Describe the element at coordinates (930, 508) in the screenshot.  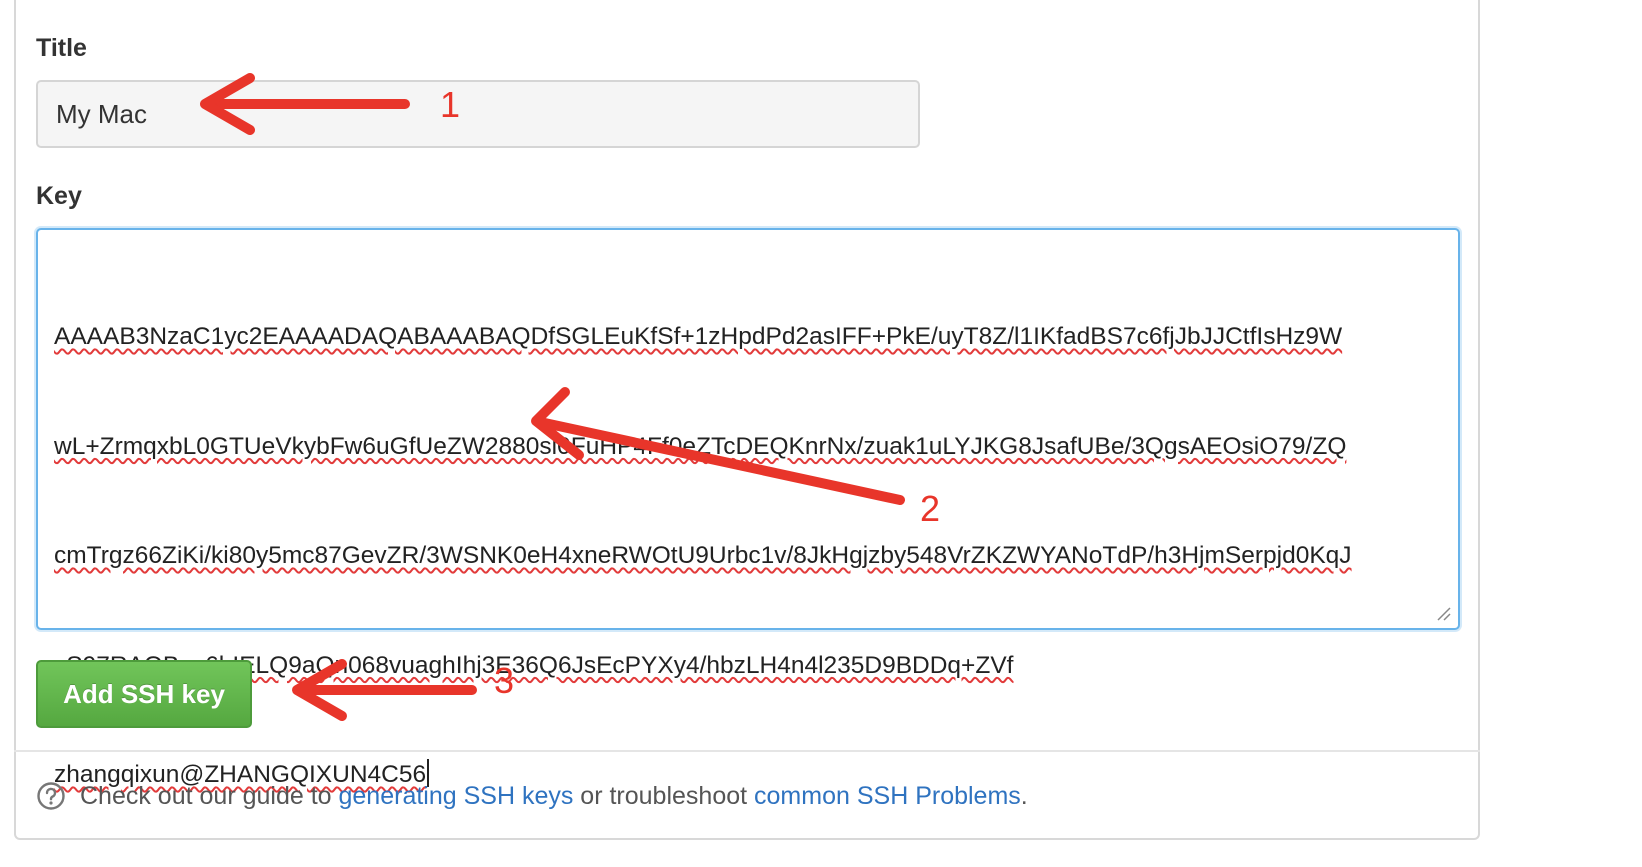
I see `annotation-label-2: 2` at that location.